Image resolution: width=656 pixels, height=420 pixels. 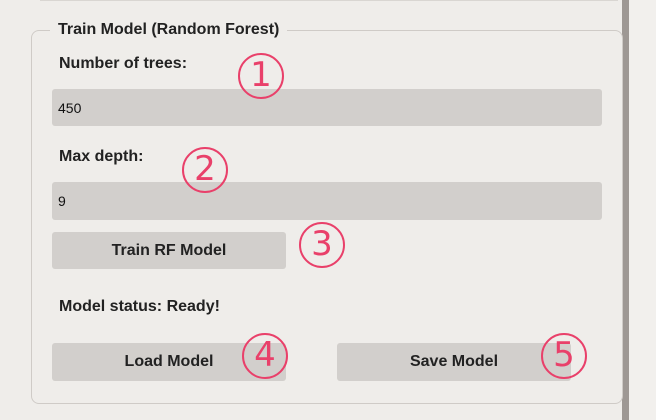 I want to click on trees-label: Number of trees:, so click(x=123, y=63).